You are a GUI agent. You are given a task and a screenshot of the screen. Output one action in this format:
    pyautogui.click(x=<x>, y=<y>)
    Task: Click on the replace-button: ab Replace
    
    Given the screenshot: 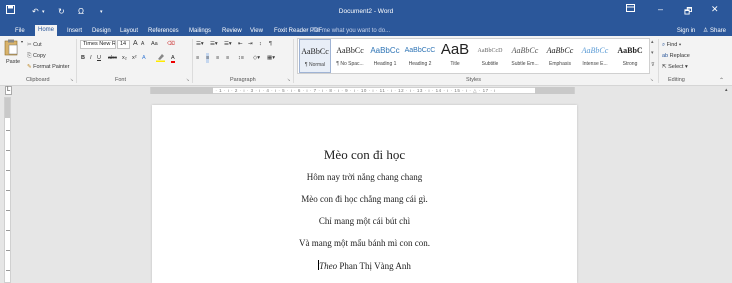 What is the action you would take?
    pyautogui.click(x=676, y=56)
    